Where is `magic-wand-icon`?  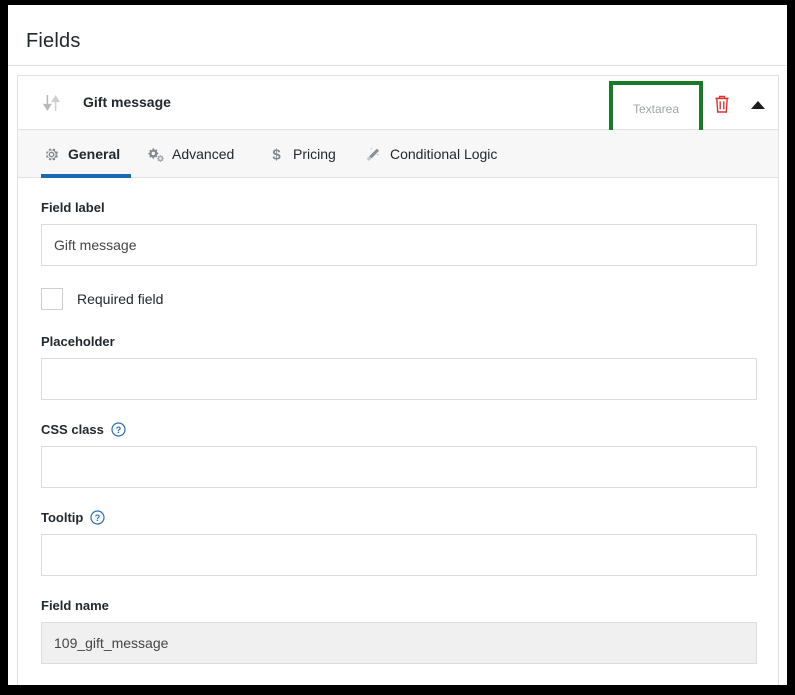
magic-wand-icon is located at coordinates (373, 154).